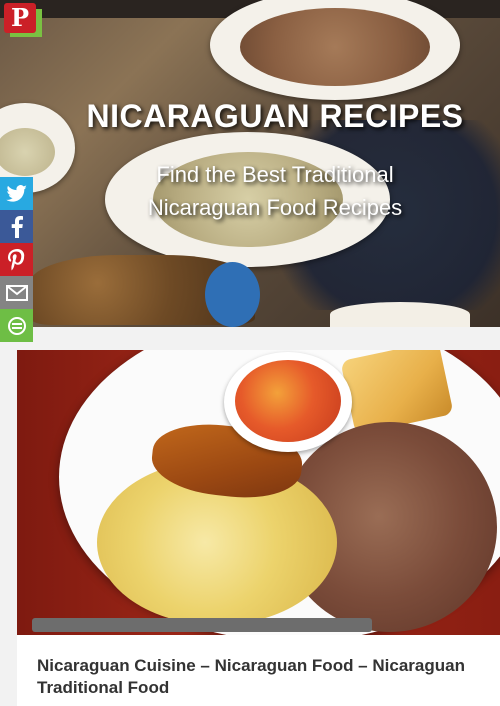 The width and height of the screenshot is (500, 706). I want to click on hero-beans-plate, so click(400, 314).